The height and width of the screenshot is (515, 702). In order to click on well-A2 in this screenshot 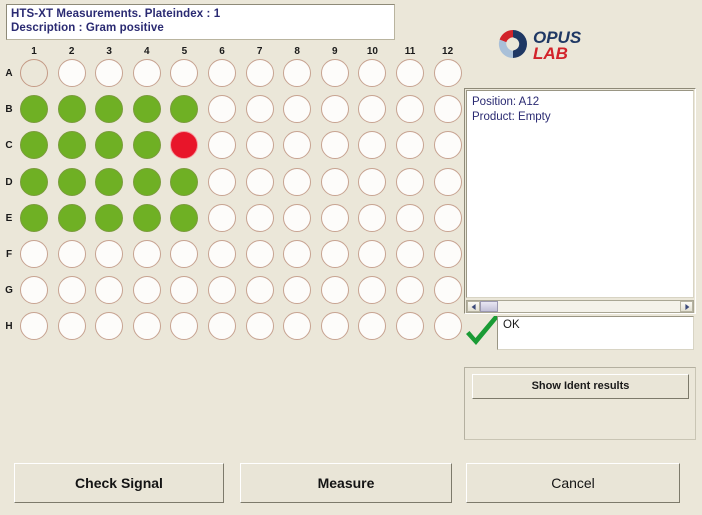, I will do `click(71, 73)`.